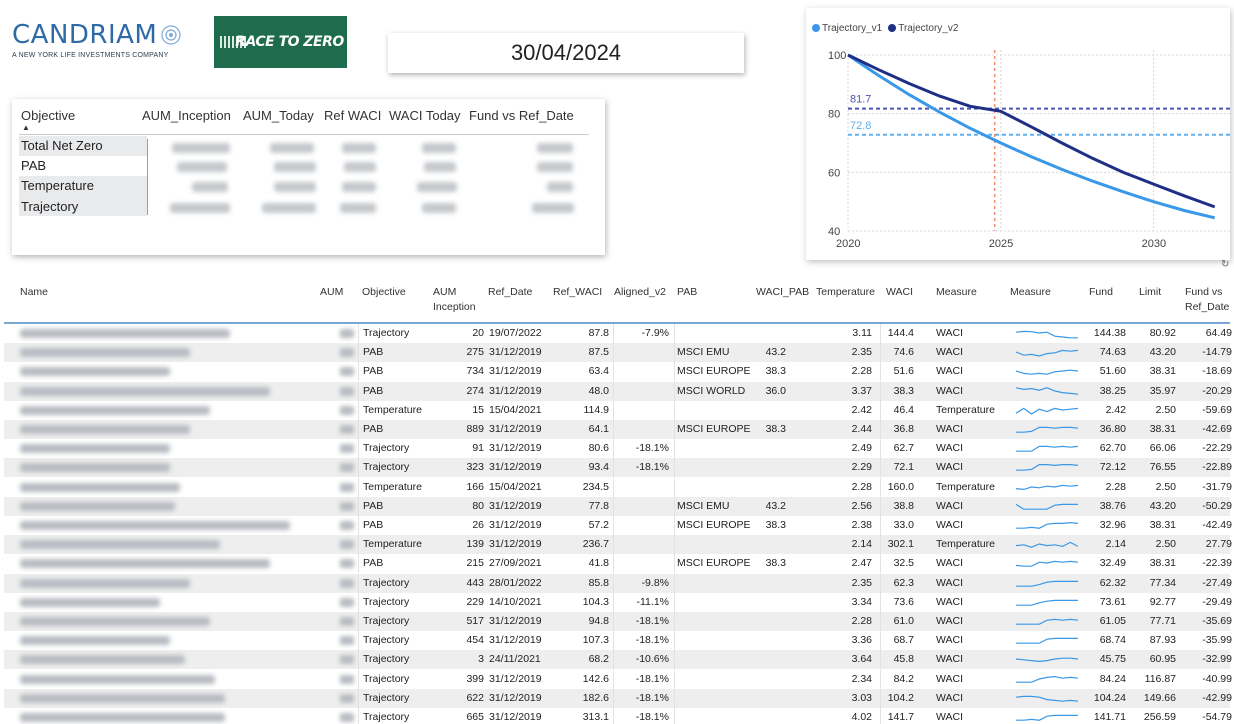  I want to click on fund-cell: 2.42, so click(1115, 409).